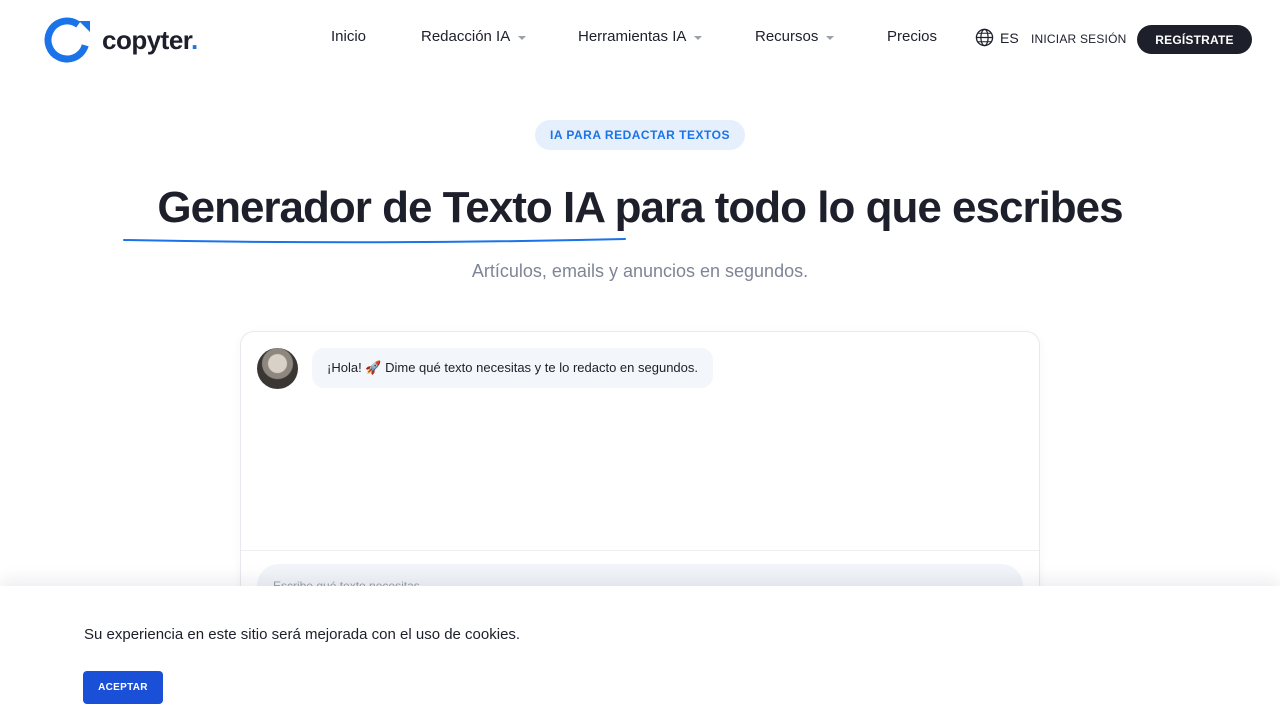  What do you see at coordinates (640, 550) in the screenshot?
I see `chat-divider` at bounding box center [640, 550].